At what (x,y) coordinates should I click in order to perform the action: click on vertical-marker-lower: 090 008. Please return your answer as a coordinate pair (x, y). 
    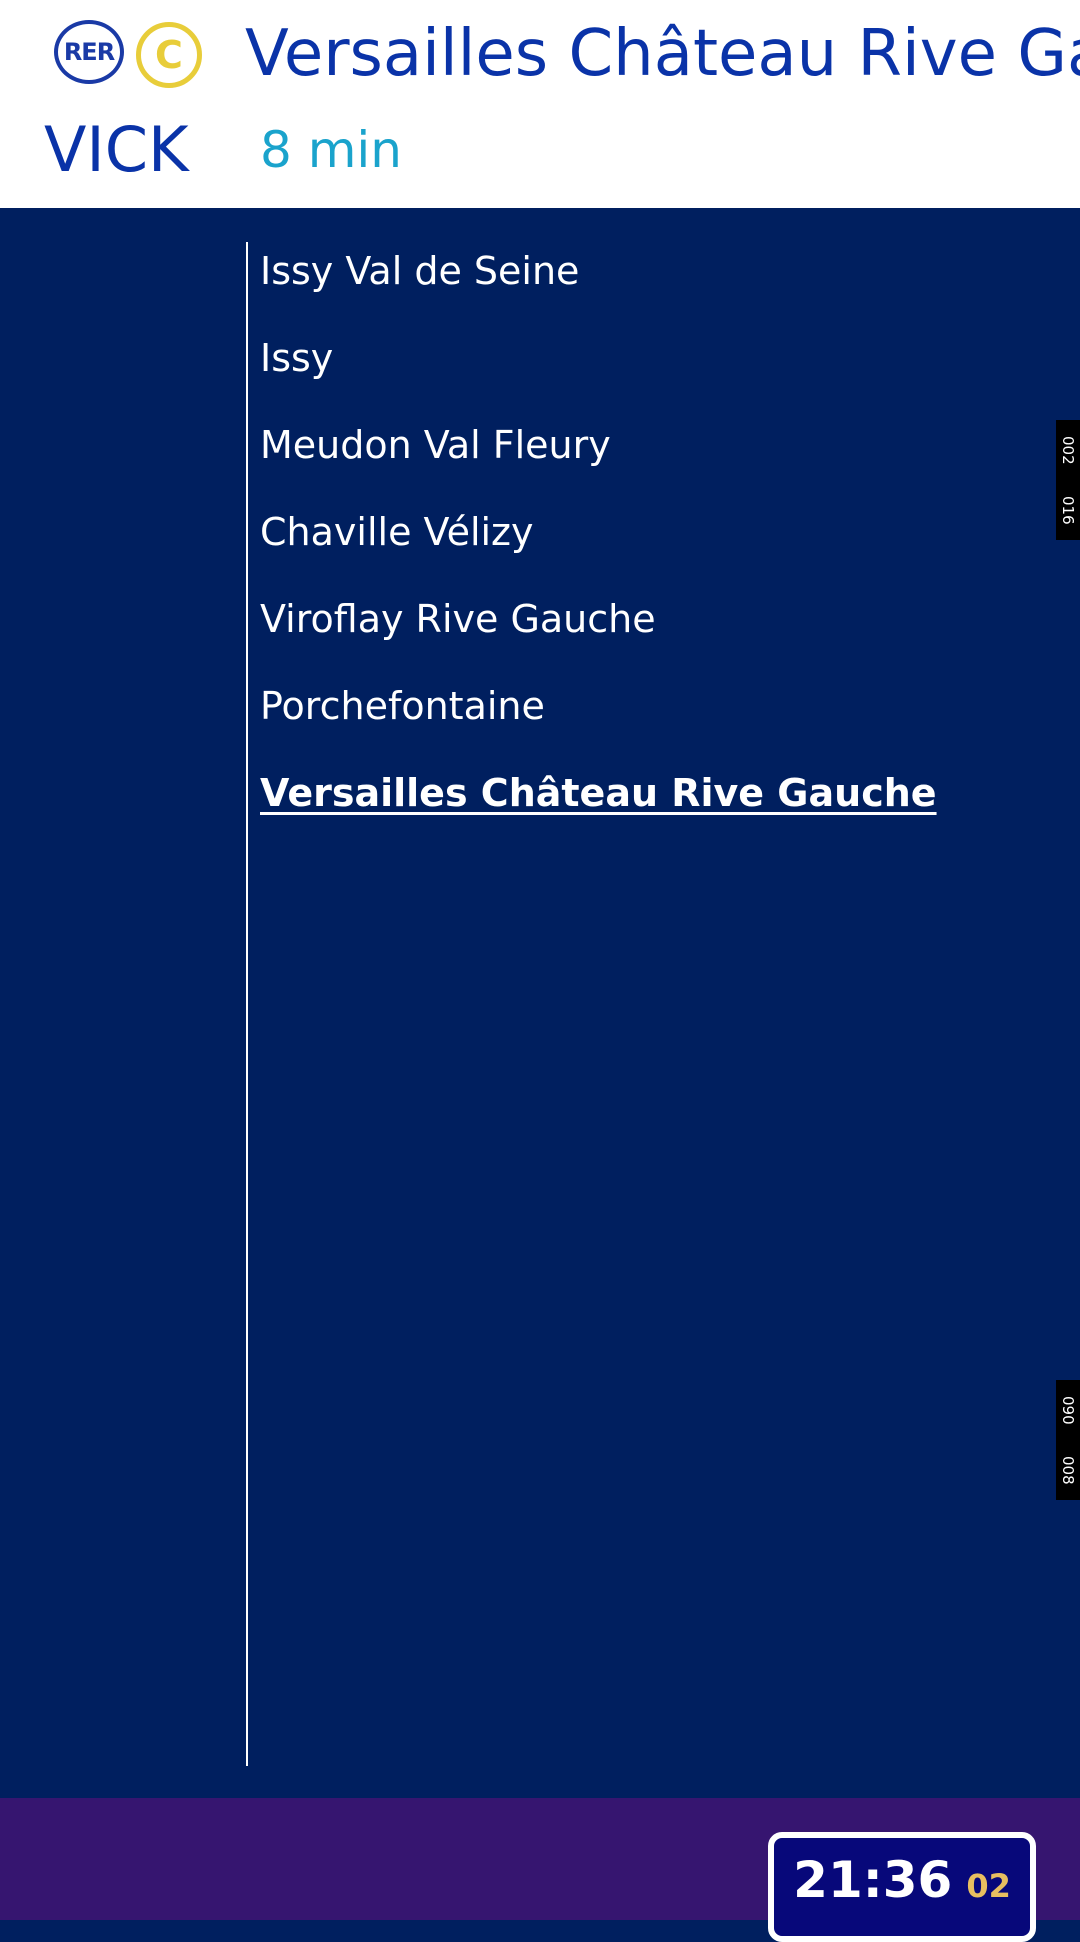
    Looking at the image, I should click on (1068, 1440).